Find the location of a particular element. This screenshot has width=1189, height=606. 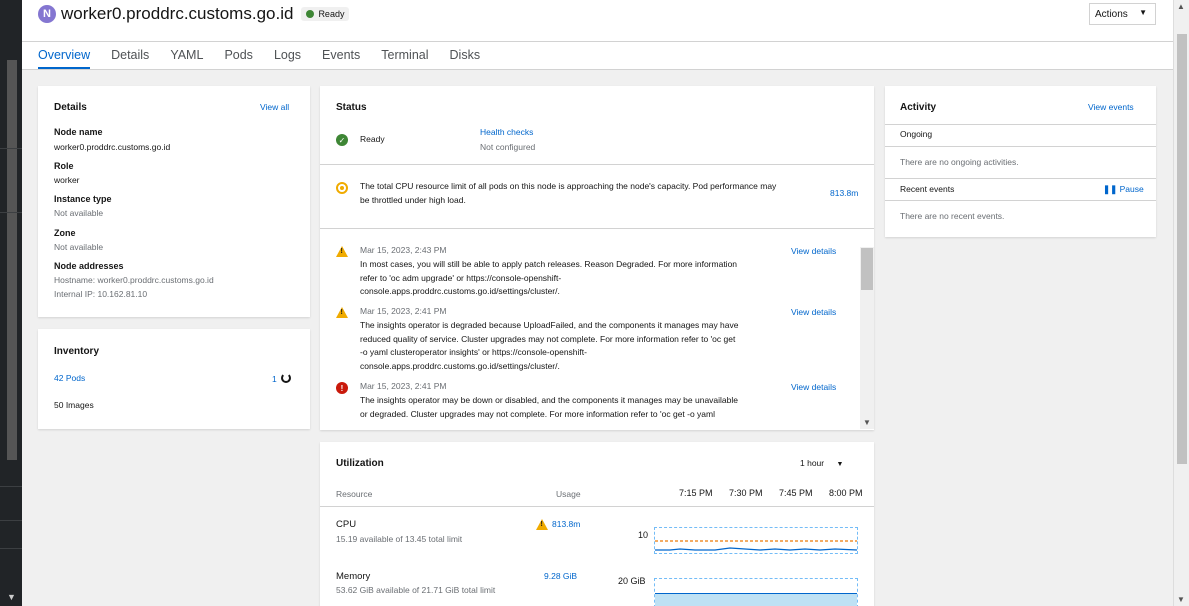

status-title: Status is located at coordinates (351, 107).